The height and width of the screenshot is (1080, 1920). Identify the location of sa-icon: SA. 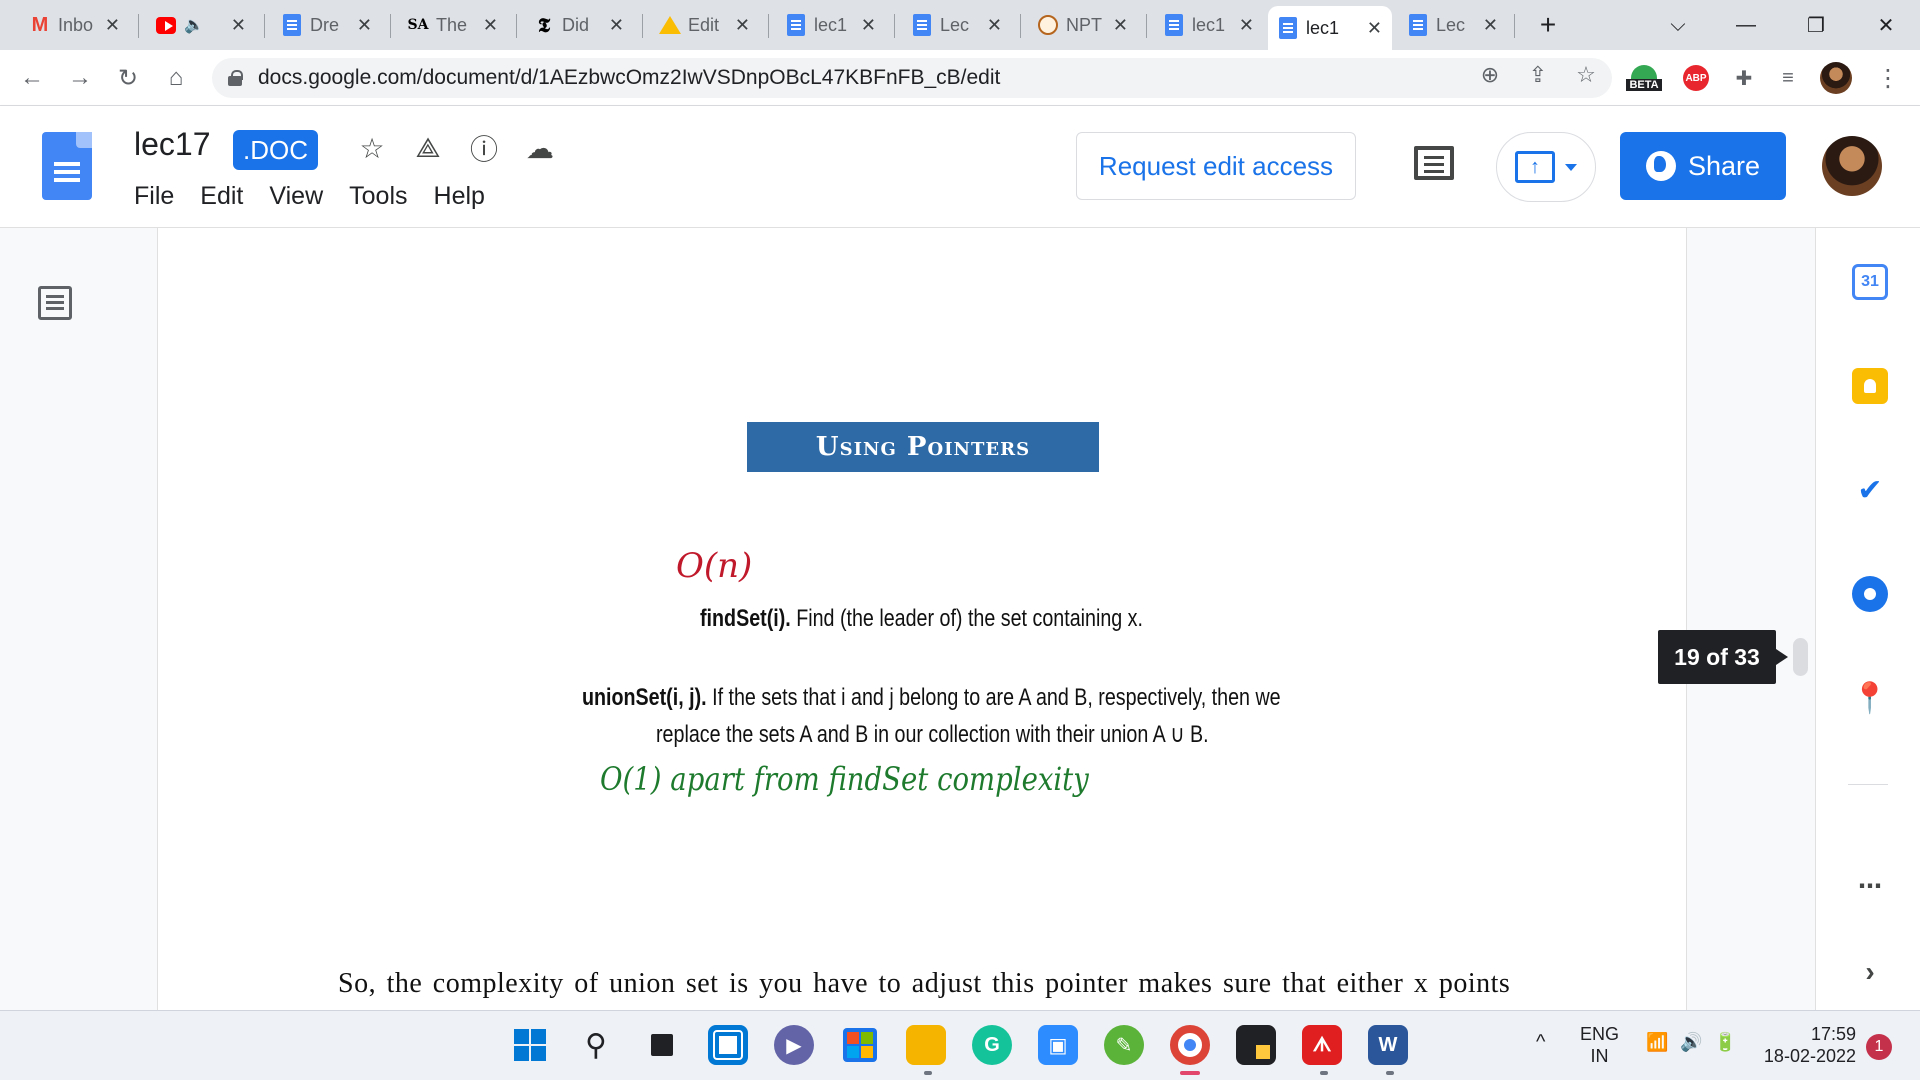
(418, 25).